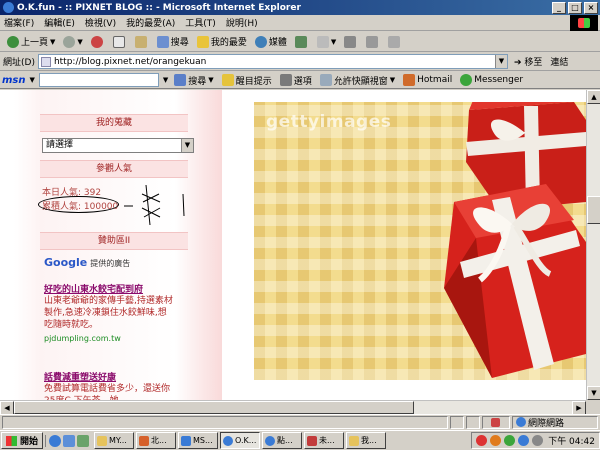 Image resolution: width=600 pixels, height=450 pixels. I want to click on forward-button: ▼, so click(72, 42).